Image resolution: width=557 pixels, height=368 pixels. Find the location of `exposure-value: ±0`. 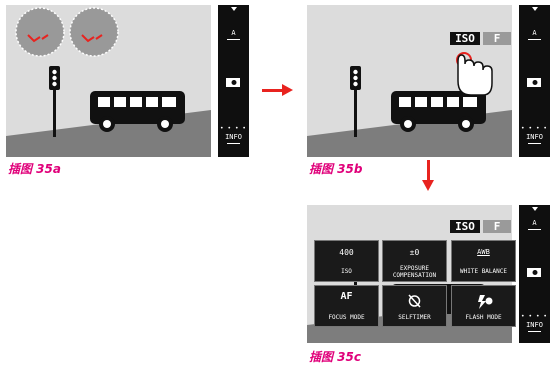

exposure-value: ±0 is located at coordinates (414, 252).